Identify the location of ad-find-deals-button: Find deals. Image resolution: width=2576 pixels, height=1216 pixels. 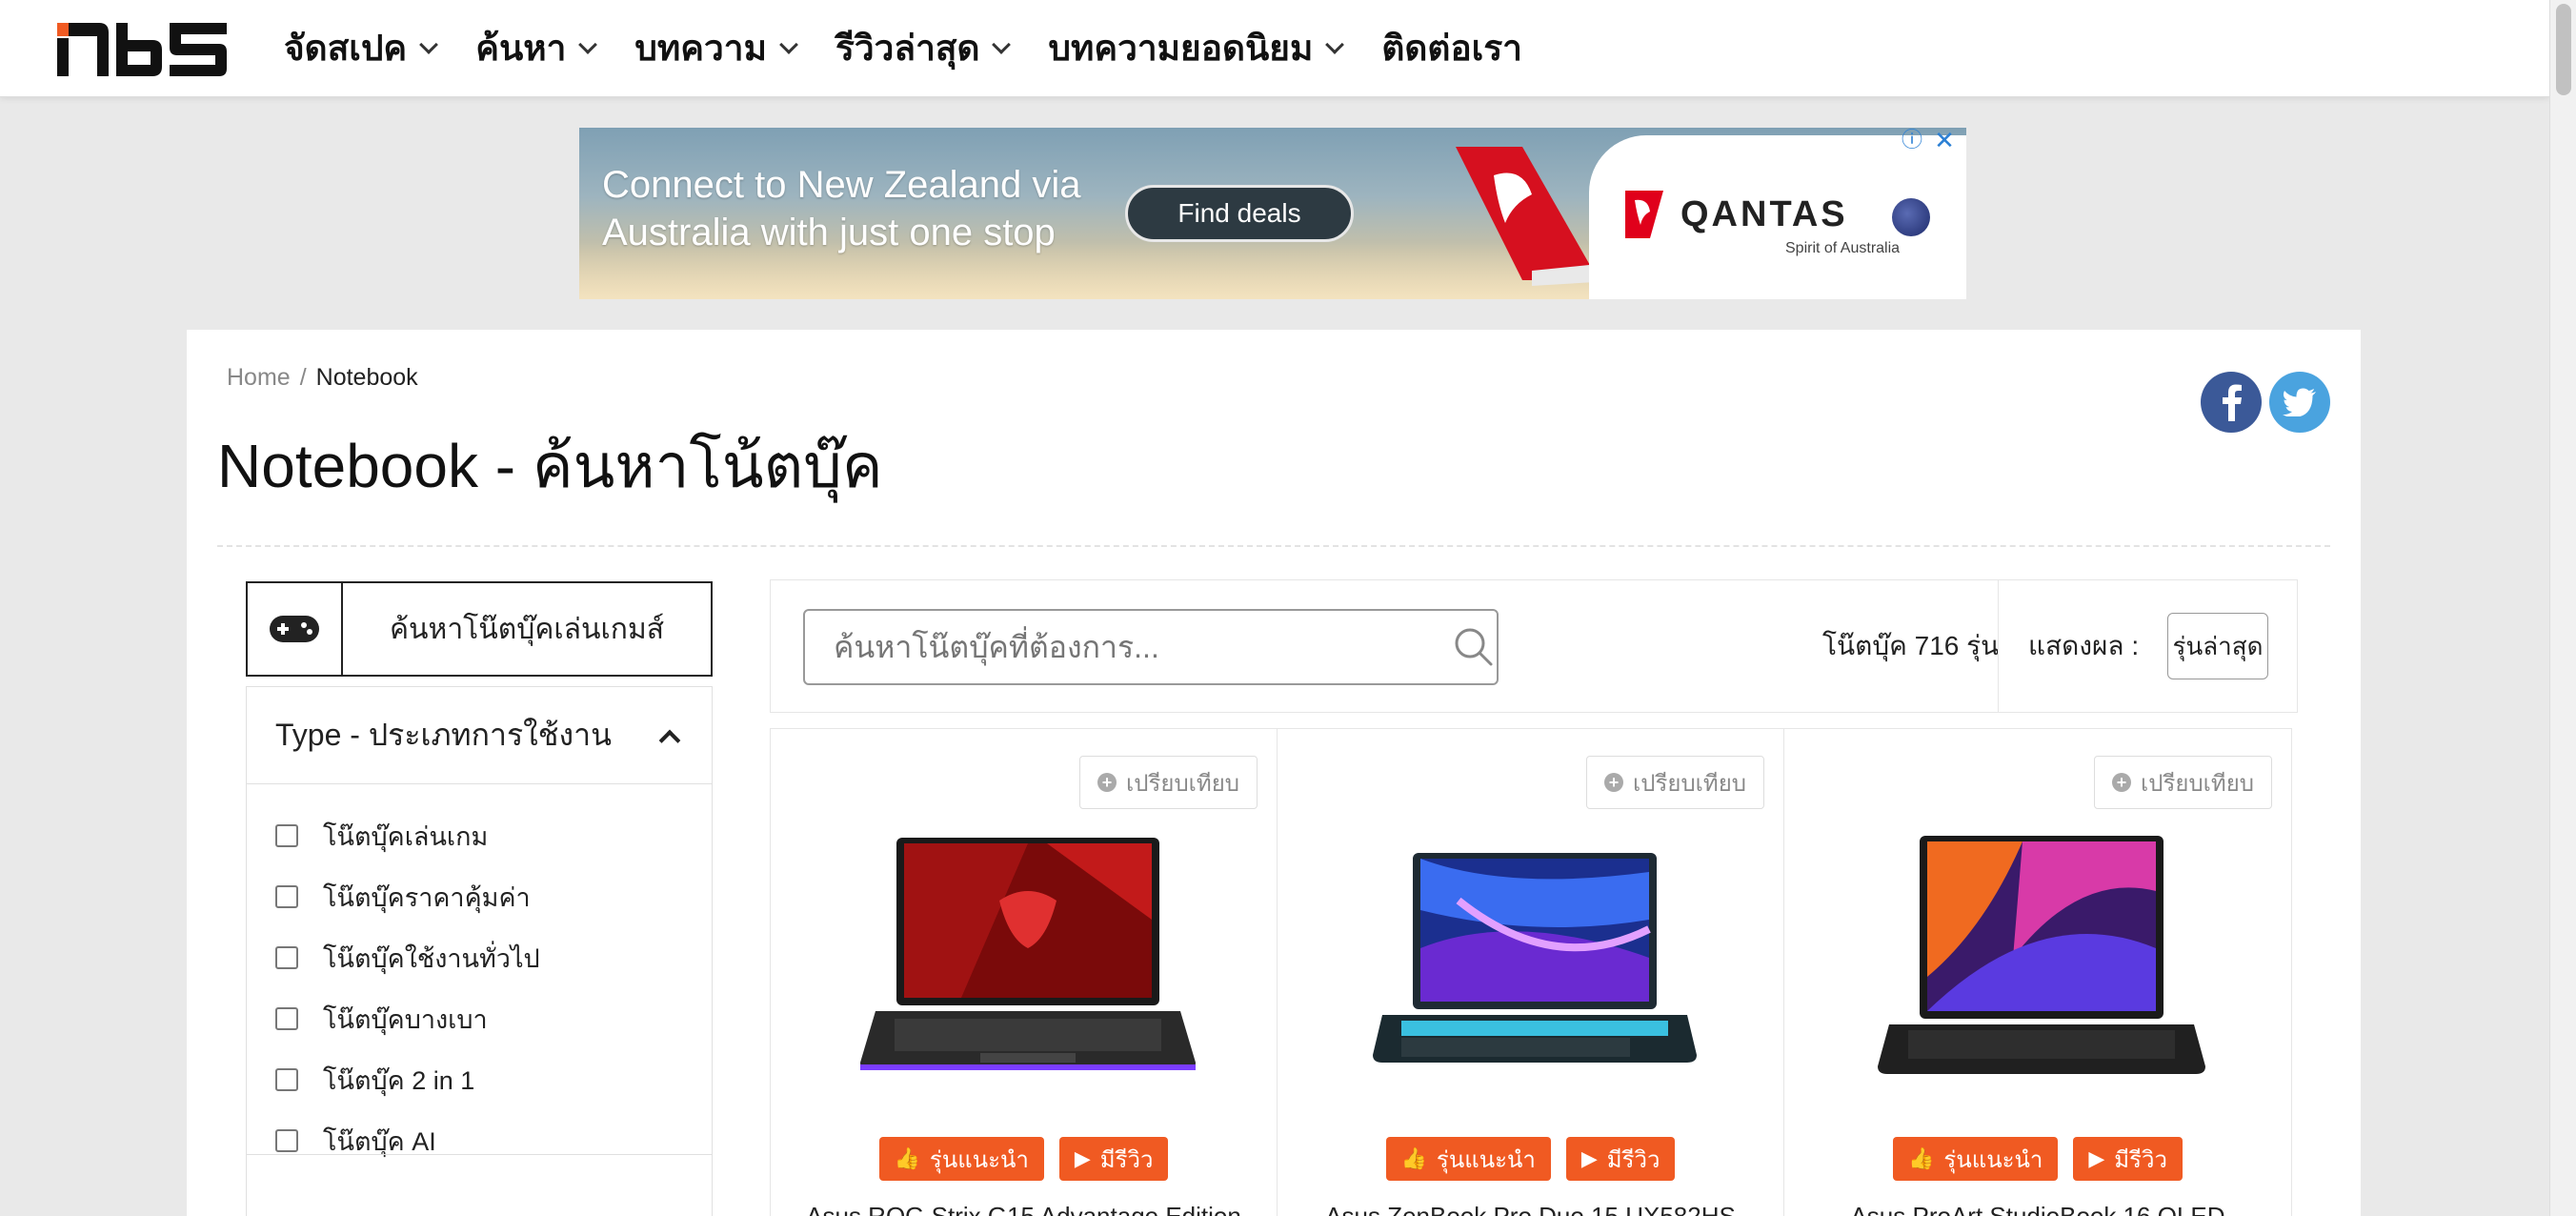
(1240, 213).